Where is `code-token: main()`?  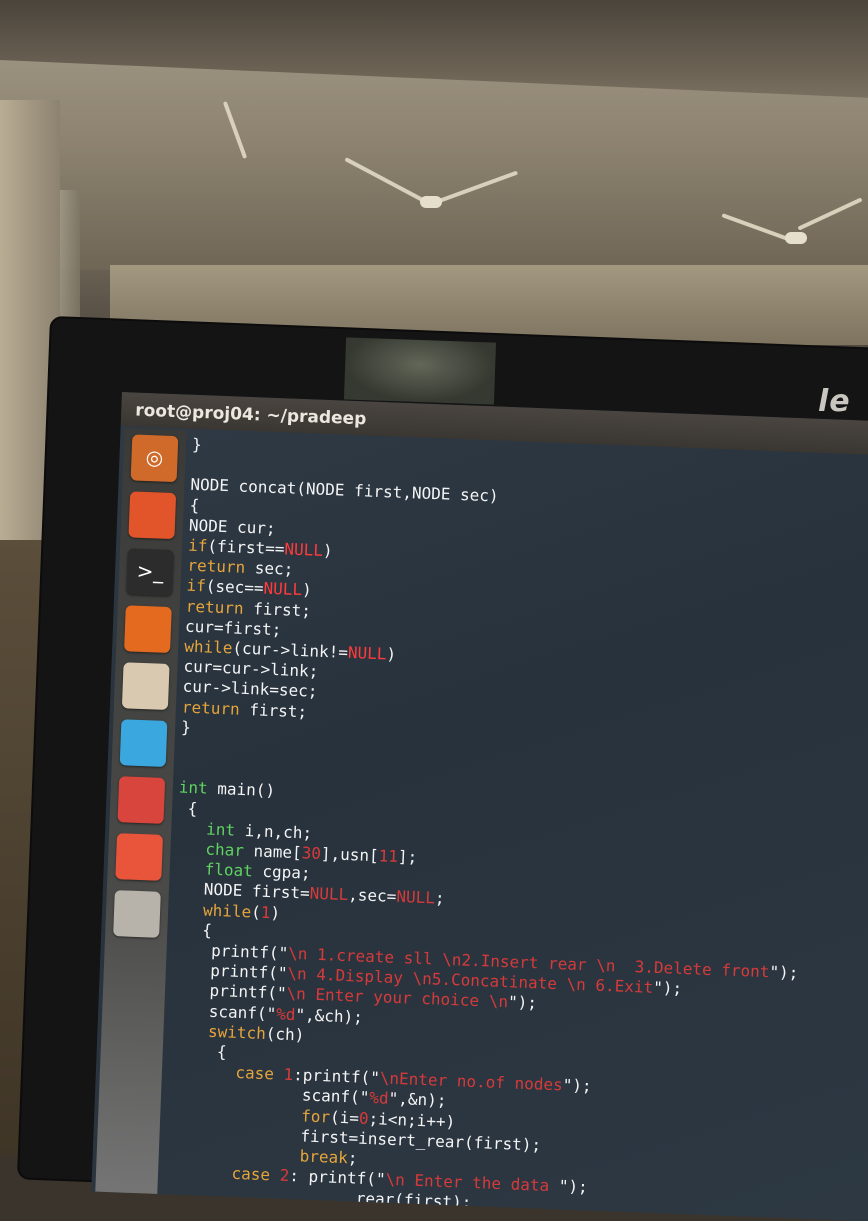 code-token: main() is located at coordinates (241, 789).